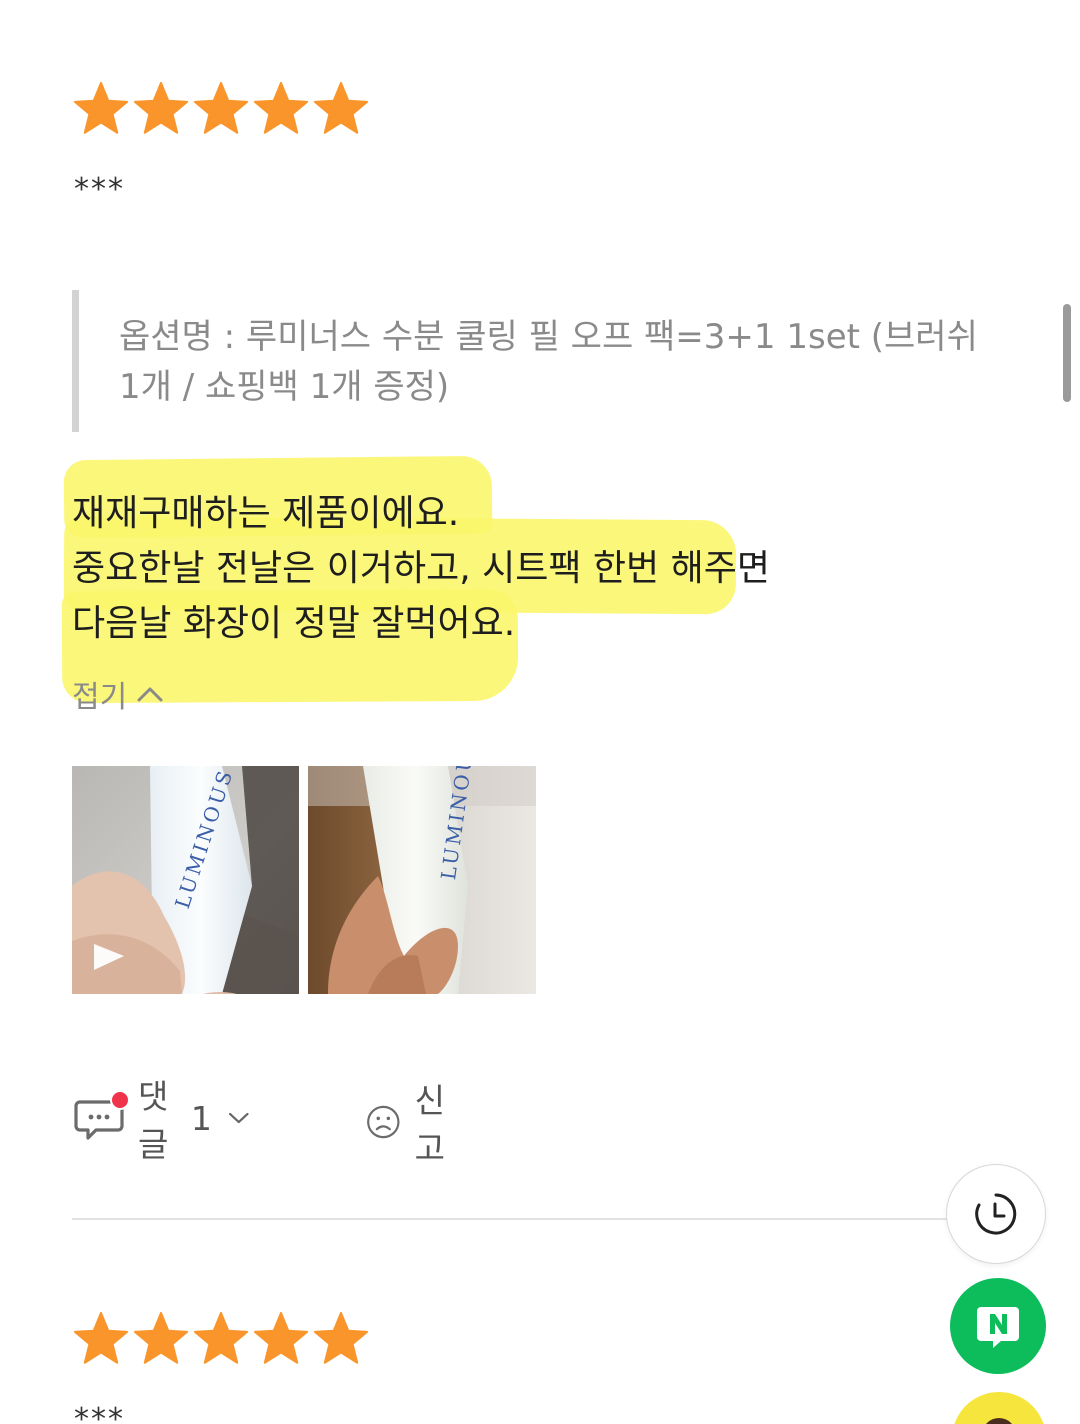  Describe the element at coordinates (383, 1122) in the screenshot. I see `sad-face-icon` at that location.